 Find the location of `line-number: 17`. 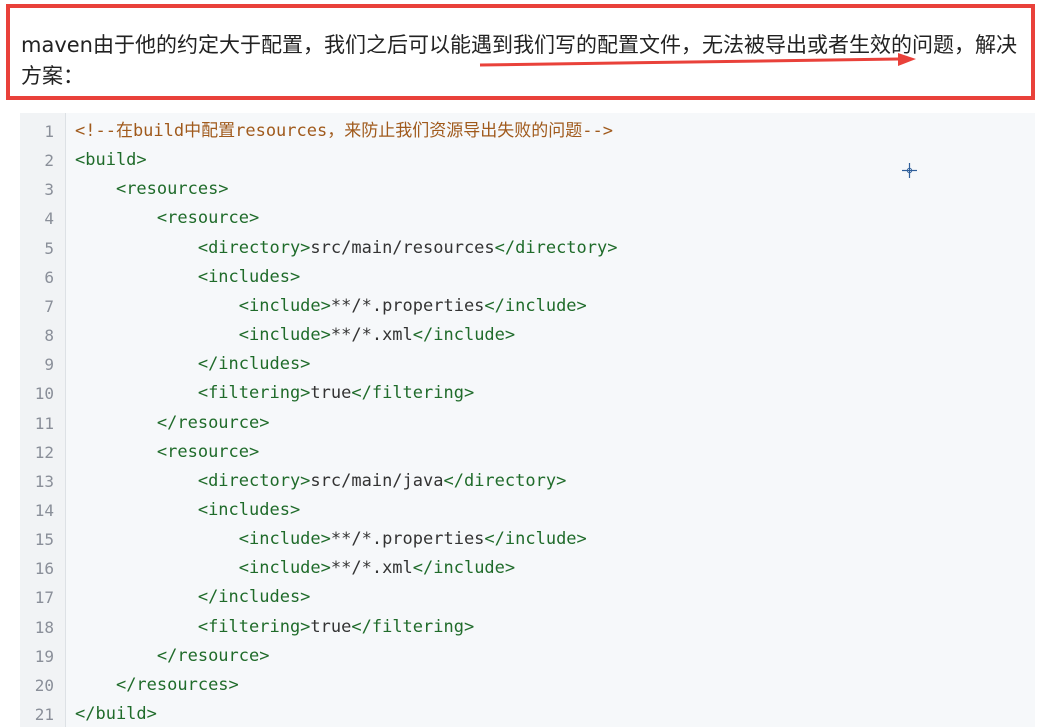

line-number: 17 is located at coordinates (44, 598).